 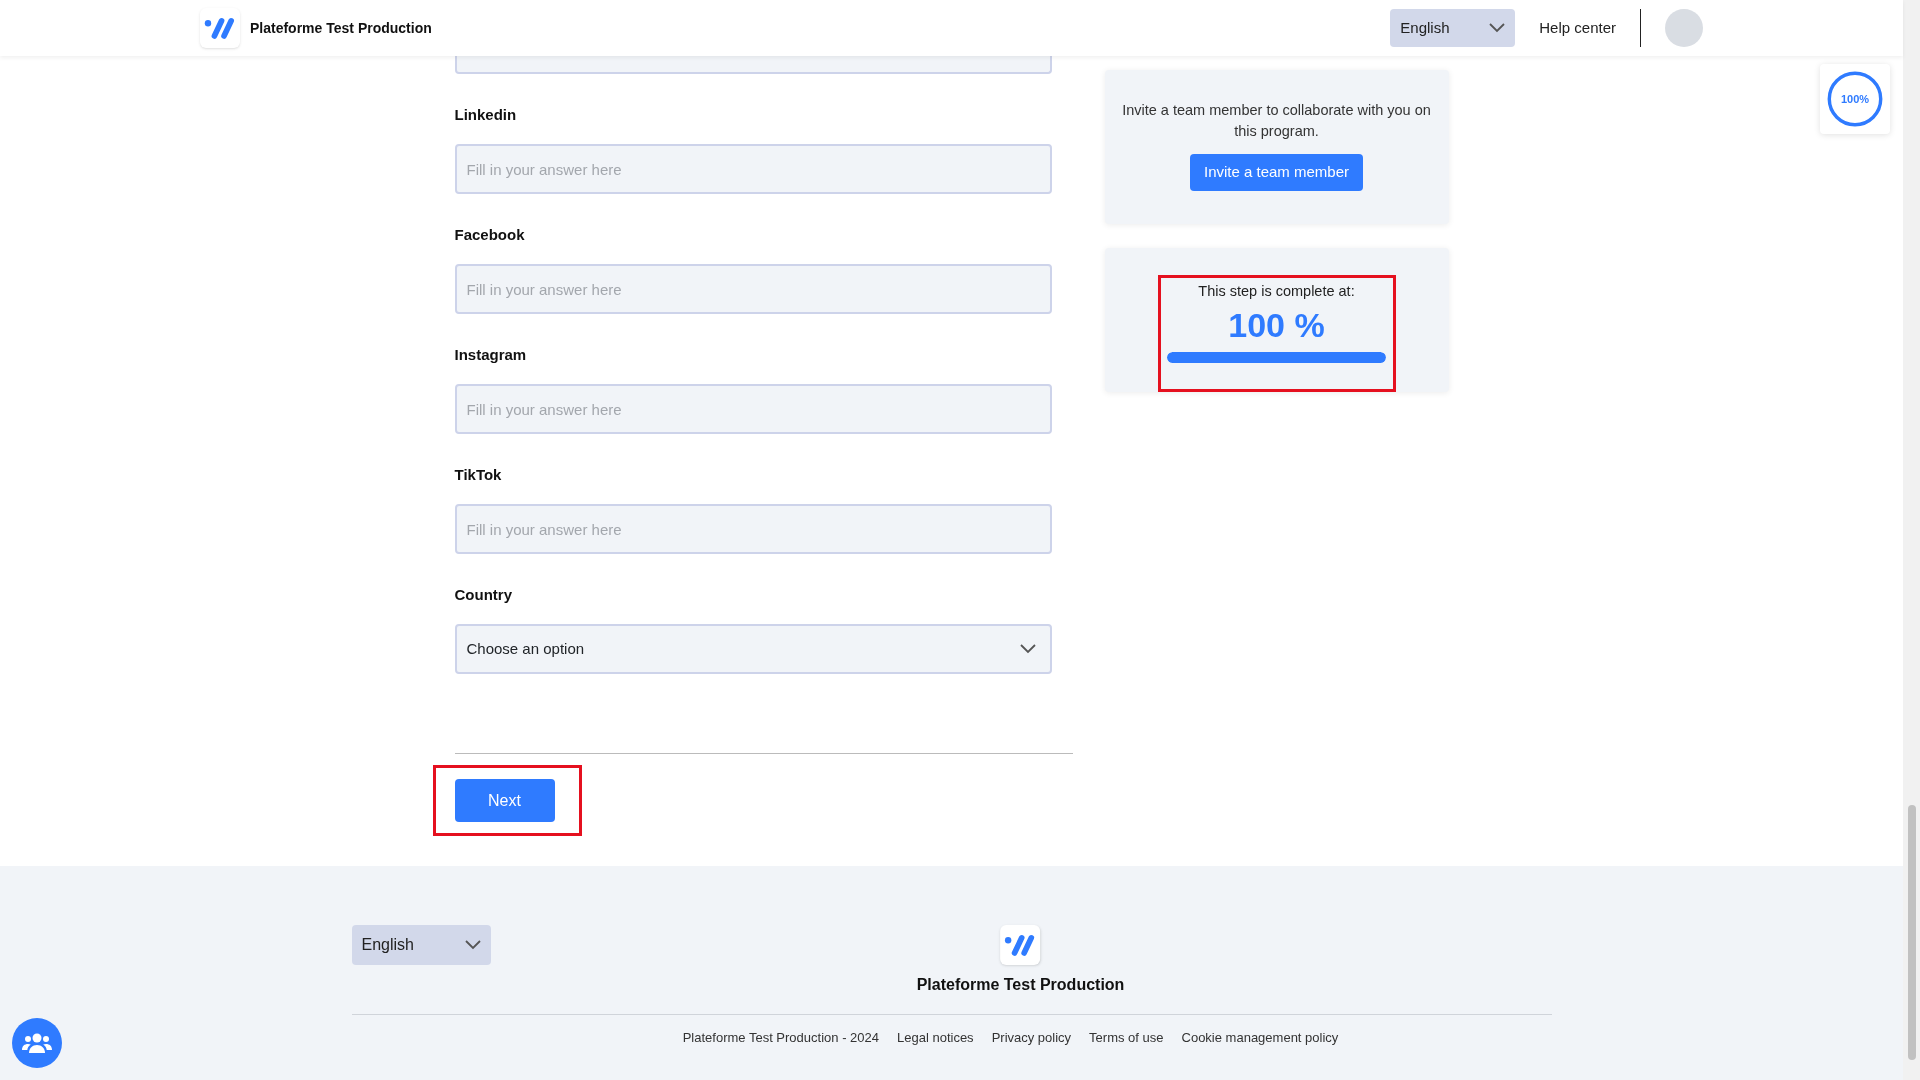 I want to click on avatar, so click(x=1684, y=28).